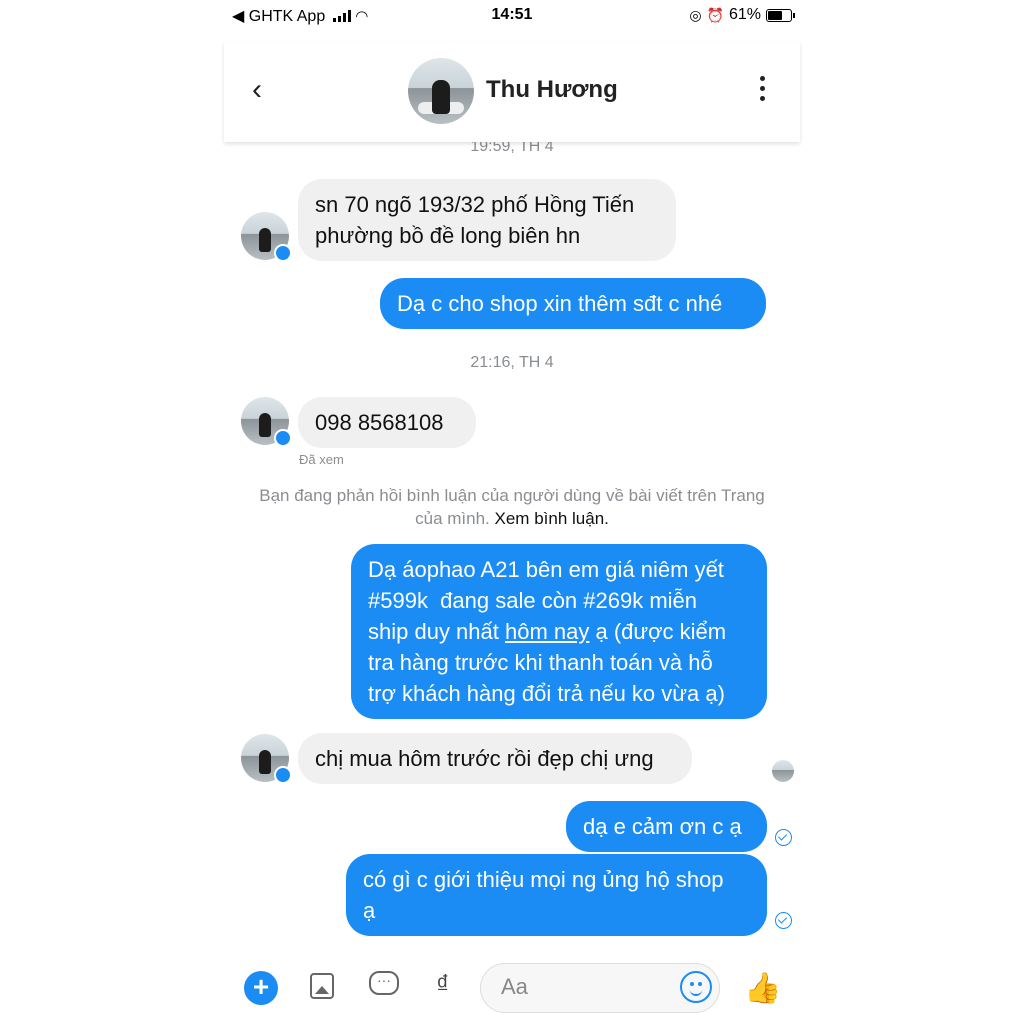 The image size is (1024, 1024). I want to click on chat-icon: ···, so click(384, 983).